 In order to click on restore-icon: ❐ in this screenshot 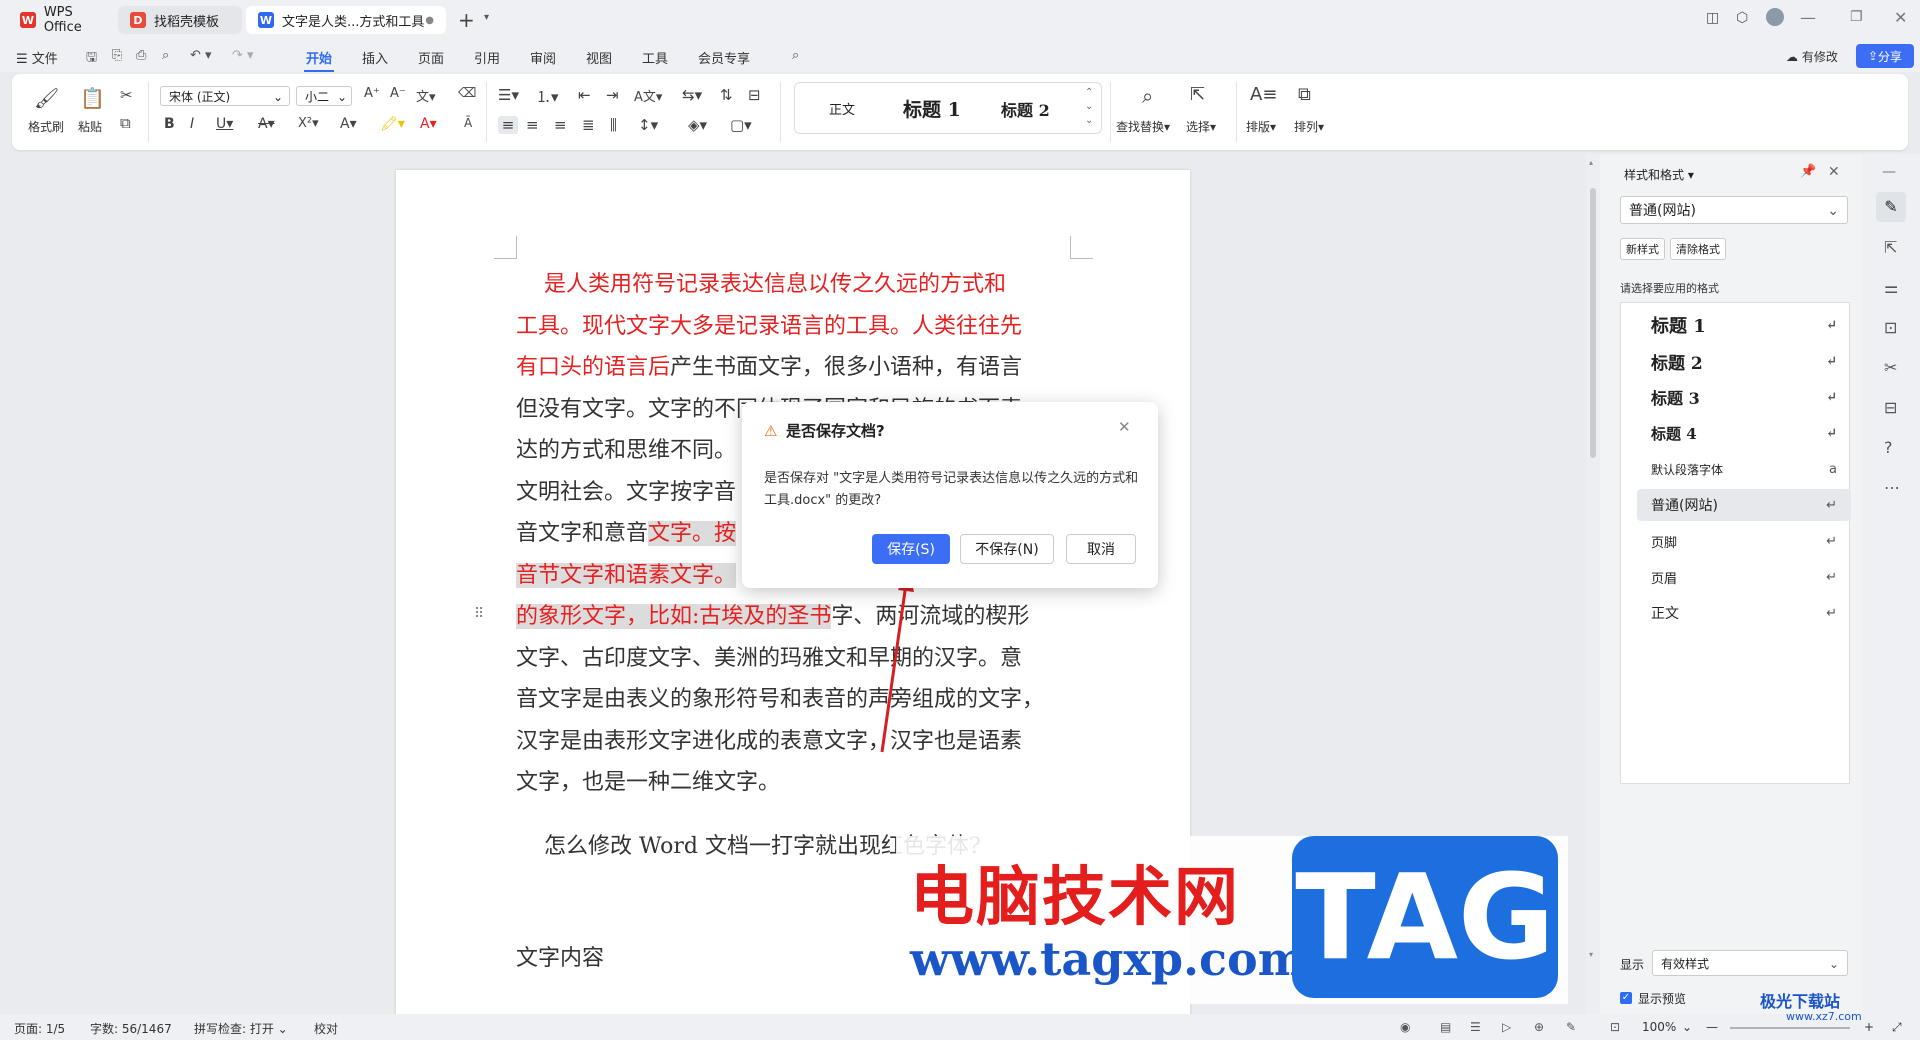, I will do `click(1856, 17)`.